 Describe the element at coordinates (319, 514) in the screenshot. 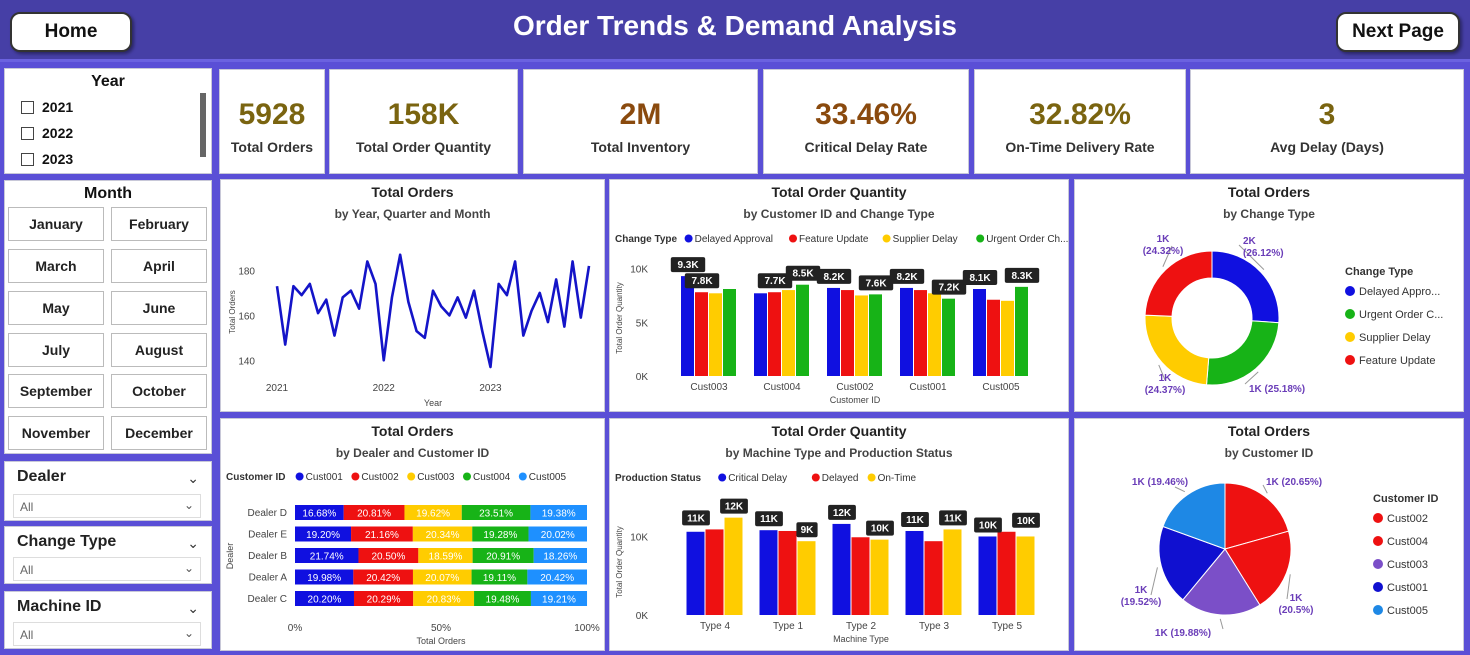

I see `data-label: 16.68%` at that location.